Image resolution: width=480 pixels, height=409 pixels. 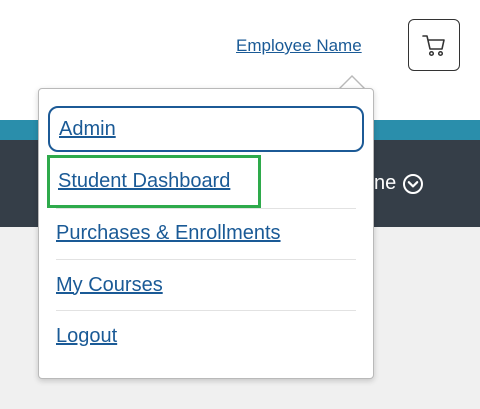 I want to click on chevron-down-circle-icon, so click(x=413, y=183).